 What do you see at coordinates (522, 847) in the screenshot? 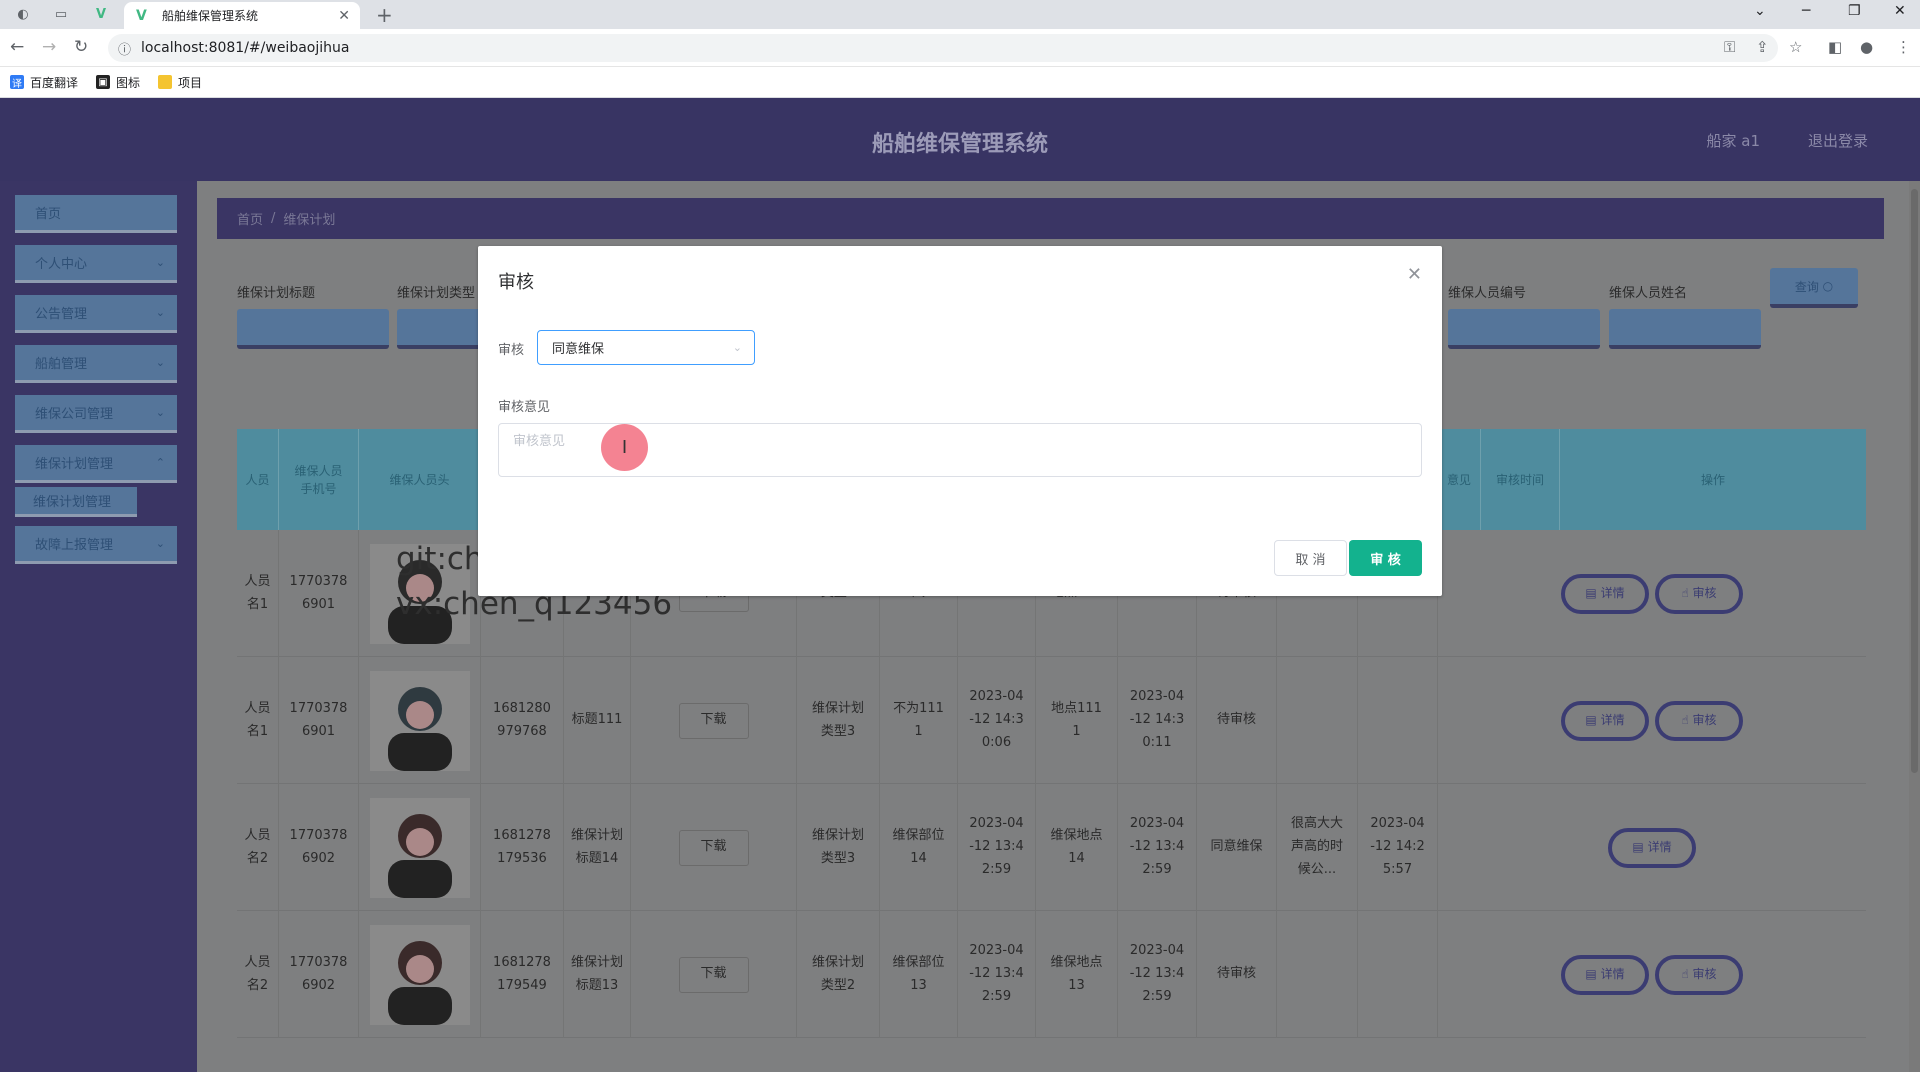
I see `cell-id: 1681278 179536` at bounding box center [522, 847].